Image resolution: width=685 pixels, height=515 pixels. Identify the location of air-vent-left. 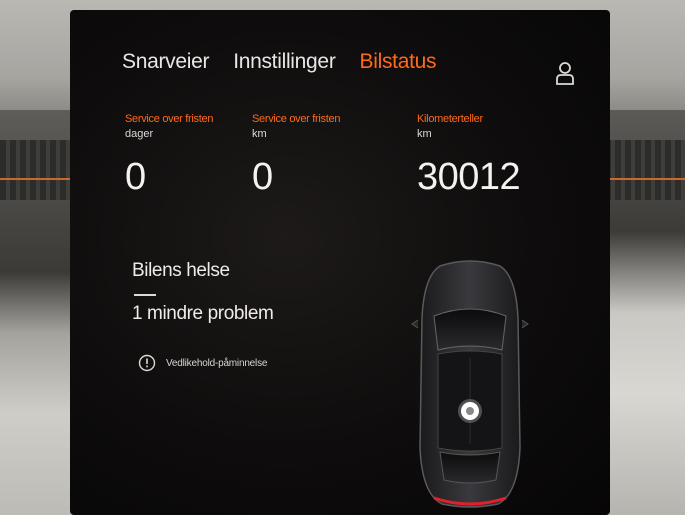
(37, 170).